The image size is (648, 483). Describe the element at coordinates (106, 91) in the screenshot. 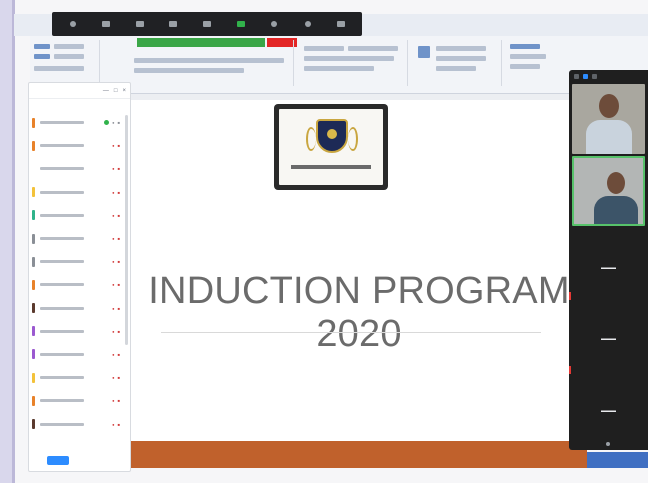

I see `minimize-icon: —` at that location.